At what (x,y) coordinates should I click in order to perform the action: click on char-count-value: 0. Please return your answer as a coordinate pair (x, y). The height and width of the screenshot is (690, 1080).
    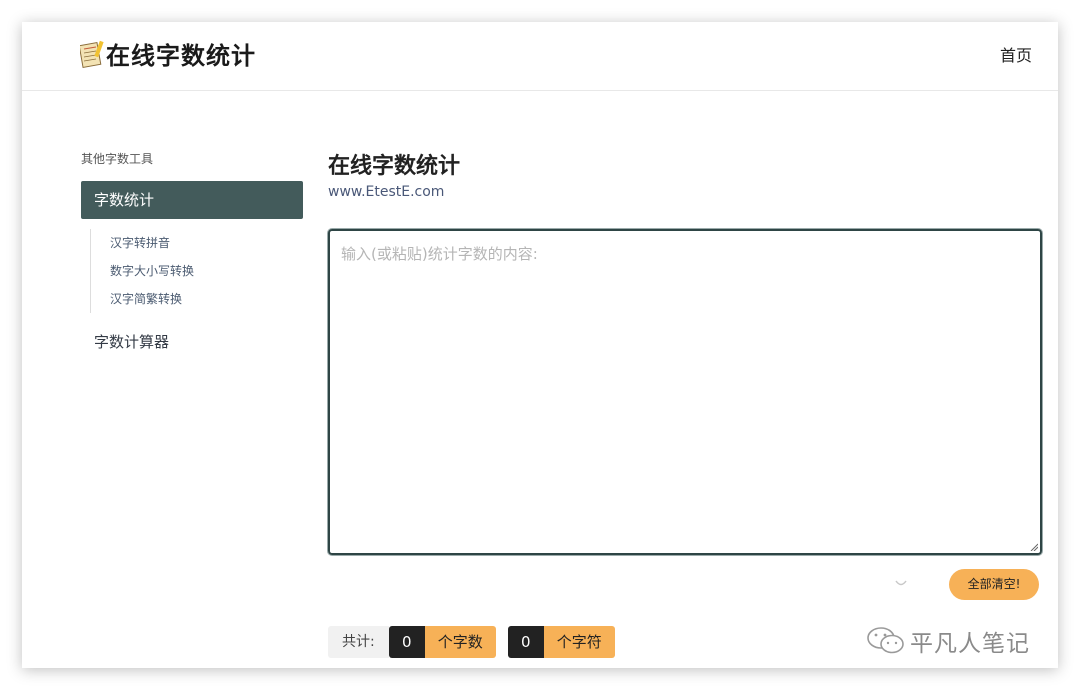
    Looking at the image, I should click on (406, 642).